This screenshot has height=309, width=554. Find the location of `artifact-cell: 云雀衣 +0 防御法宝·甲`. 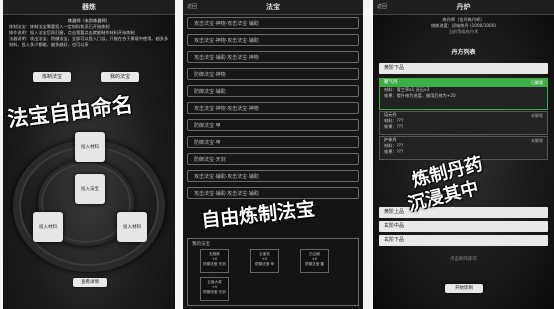

artifact-cell: 云雀衣 +0 防御法宝·甲 is located at coordinates (264, 261).